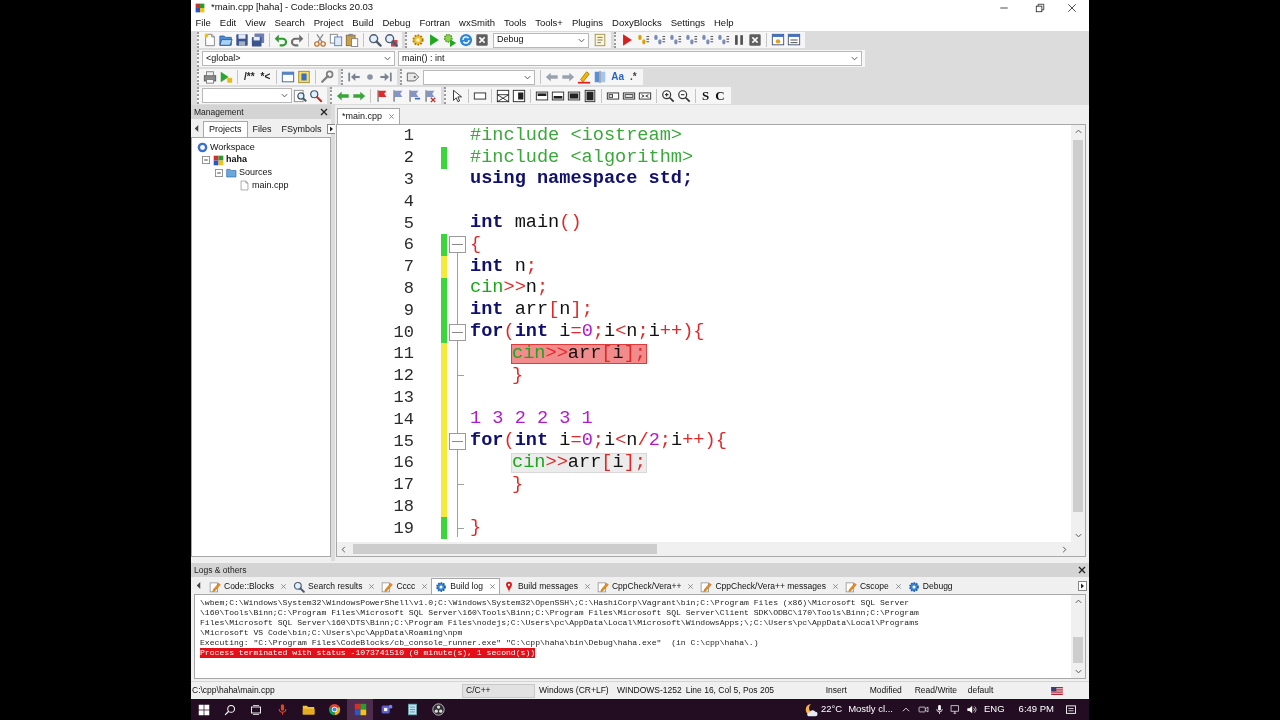 This screenshot has height=720, width=1280. I want to click on page-search-icon, so click(300, 95).